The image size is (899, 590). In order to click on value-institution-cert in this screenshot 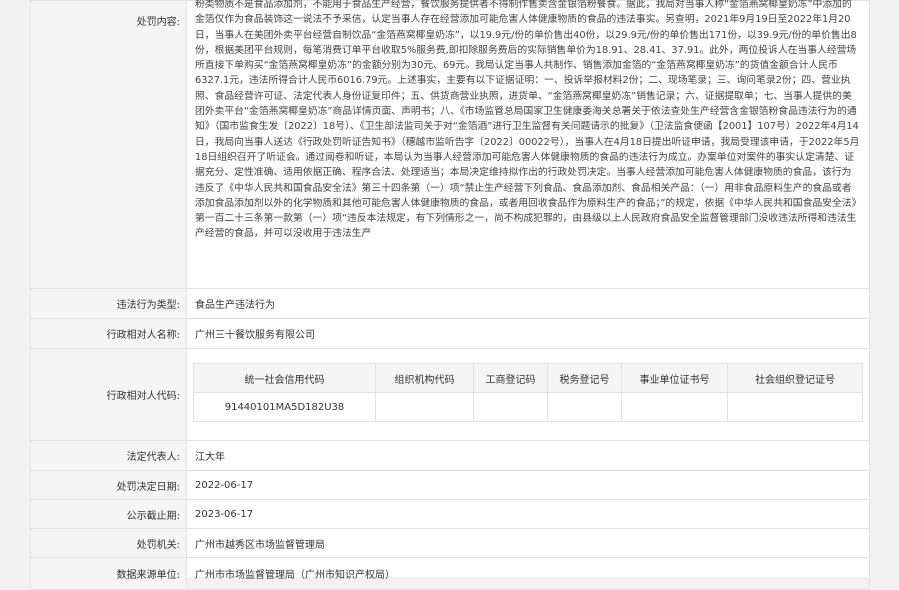, I will do `click(674, 407)`.